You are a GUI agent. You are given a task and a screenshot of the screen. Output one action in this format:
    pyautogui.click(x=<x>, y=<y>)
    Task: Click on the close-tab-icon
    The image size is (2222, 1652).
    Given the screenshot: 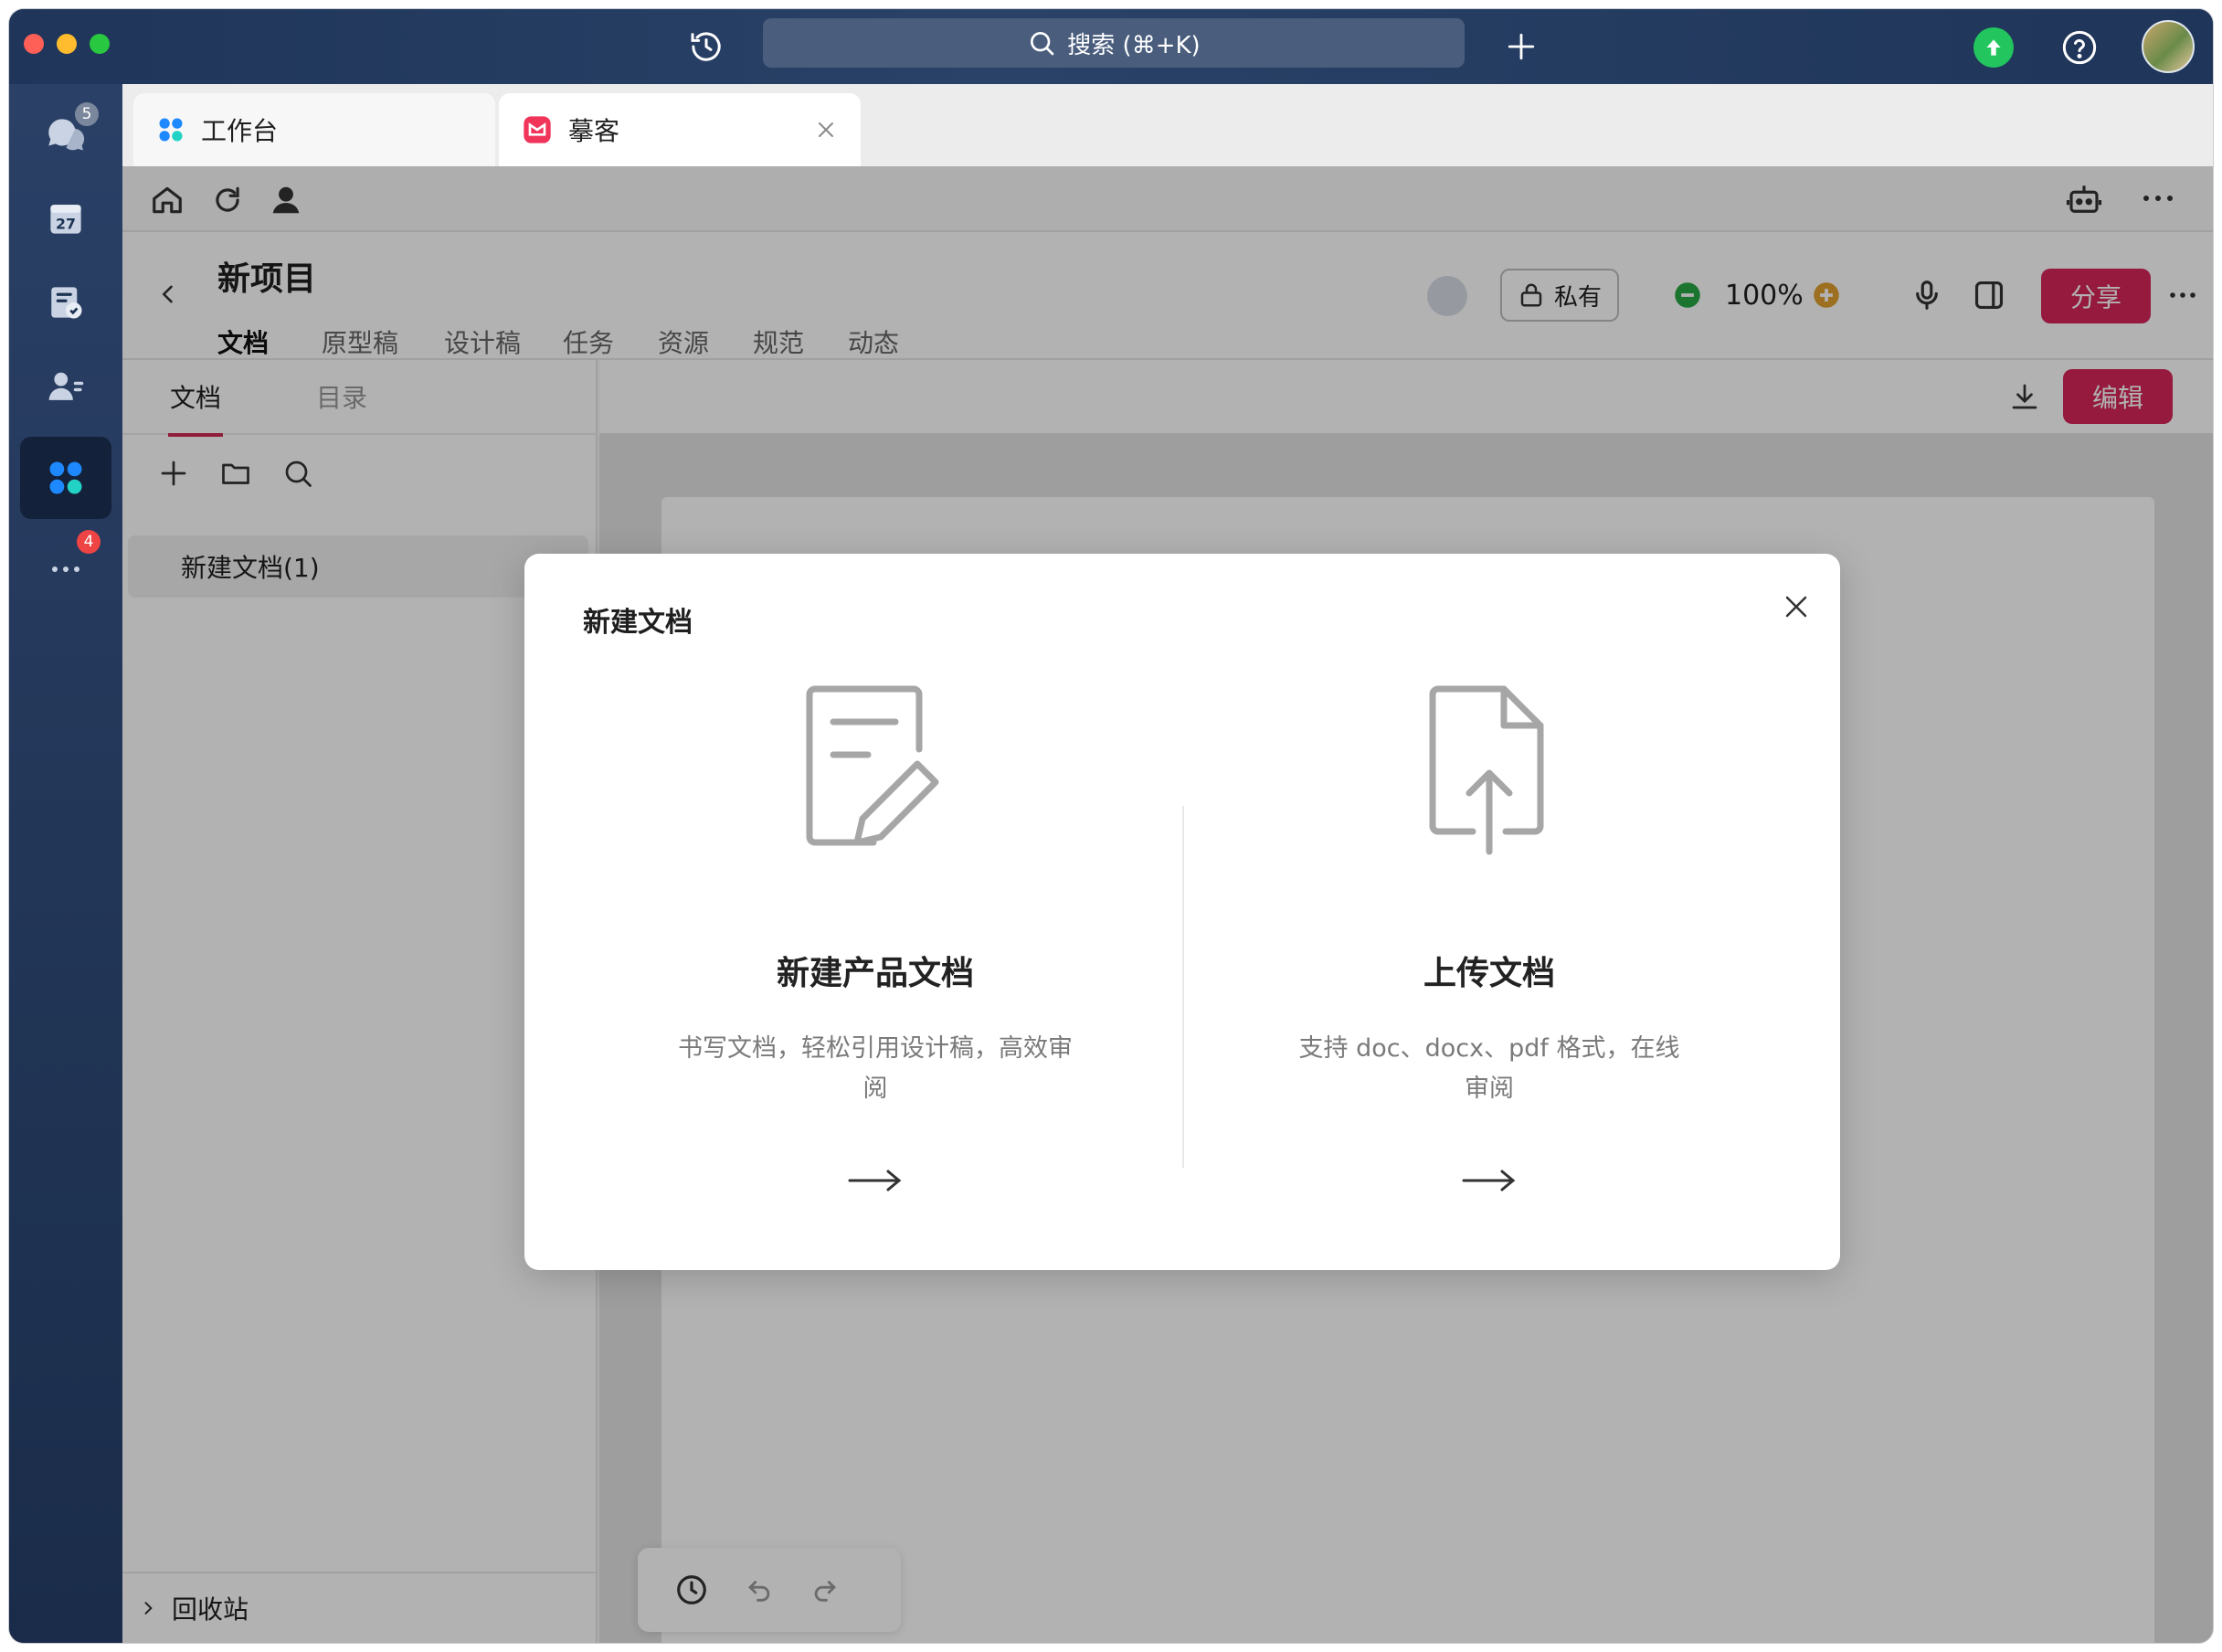 What is the action you would take?
    pyautogui.click(x=826, y=130)
    